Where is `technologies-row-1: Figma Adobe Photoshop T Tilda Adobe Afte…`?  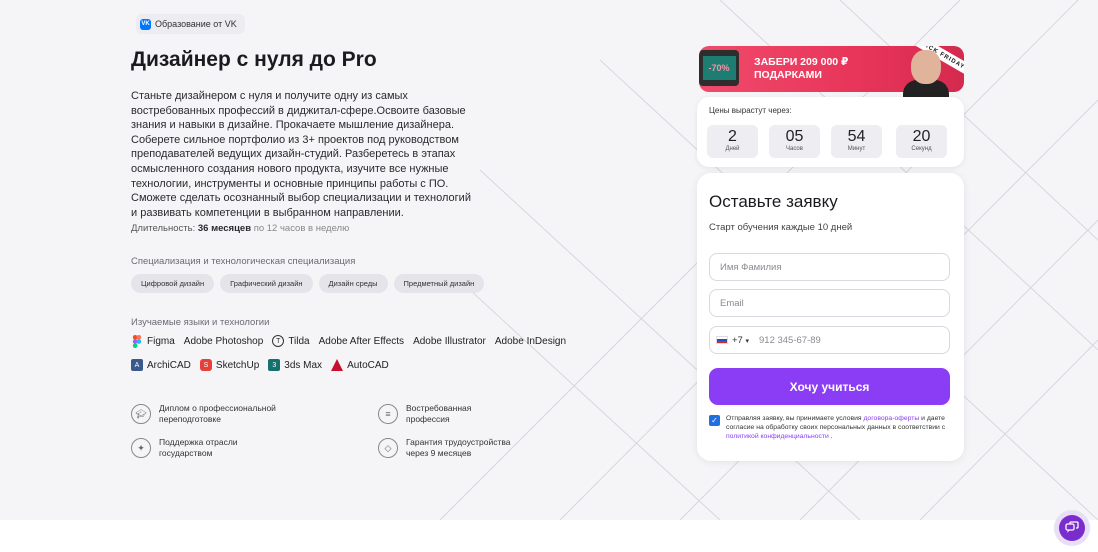
technologies-row-1: Figma Adobe Photoshop T Tilda Adobe Afte… is located at coordinates (349, 341).